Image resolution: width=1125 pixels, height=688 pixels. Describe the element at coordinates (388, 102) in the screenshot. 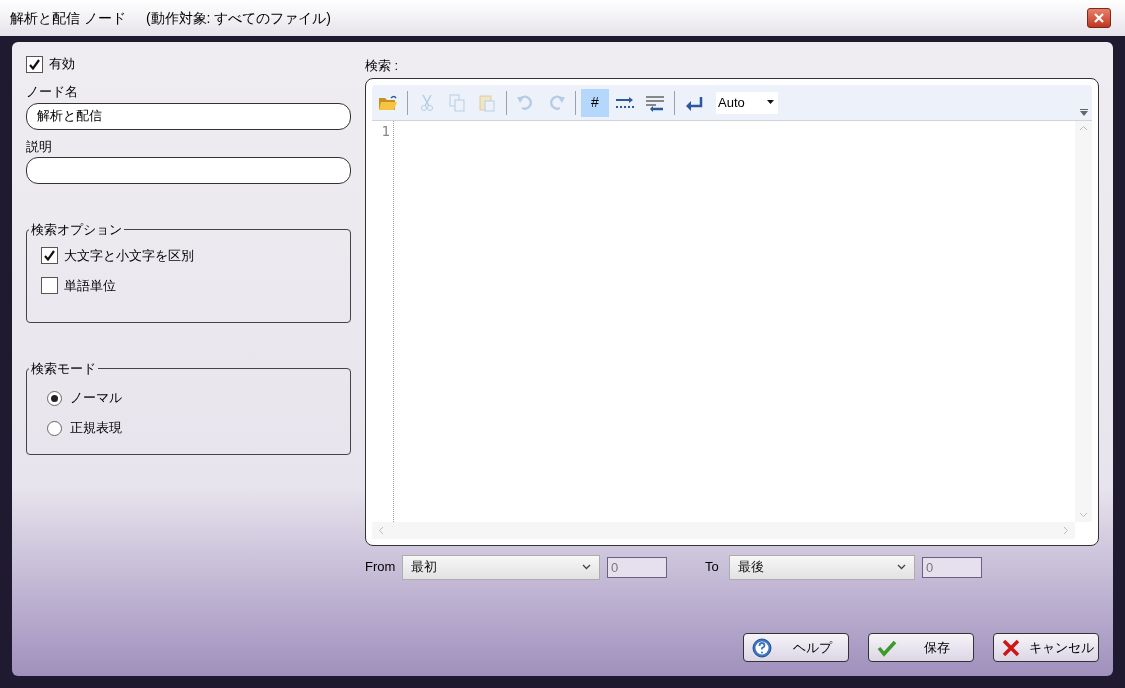

I see `folder-icon` at that location.